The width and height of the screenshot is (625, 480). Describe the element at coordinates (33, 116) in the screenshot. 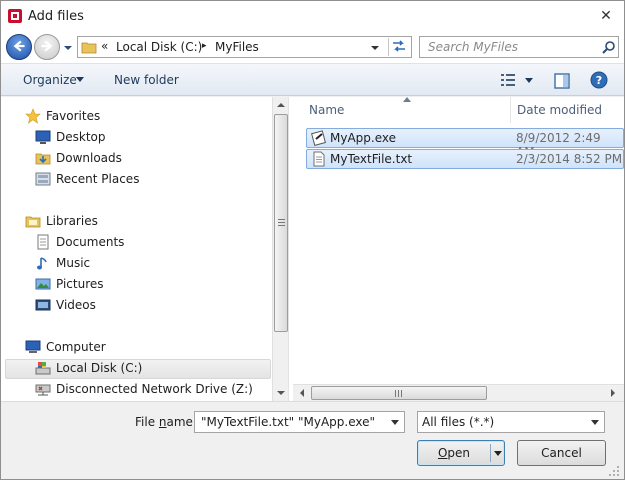

I see `star-icon` at that location.